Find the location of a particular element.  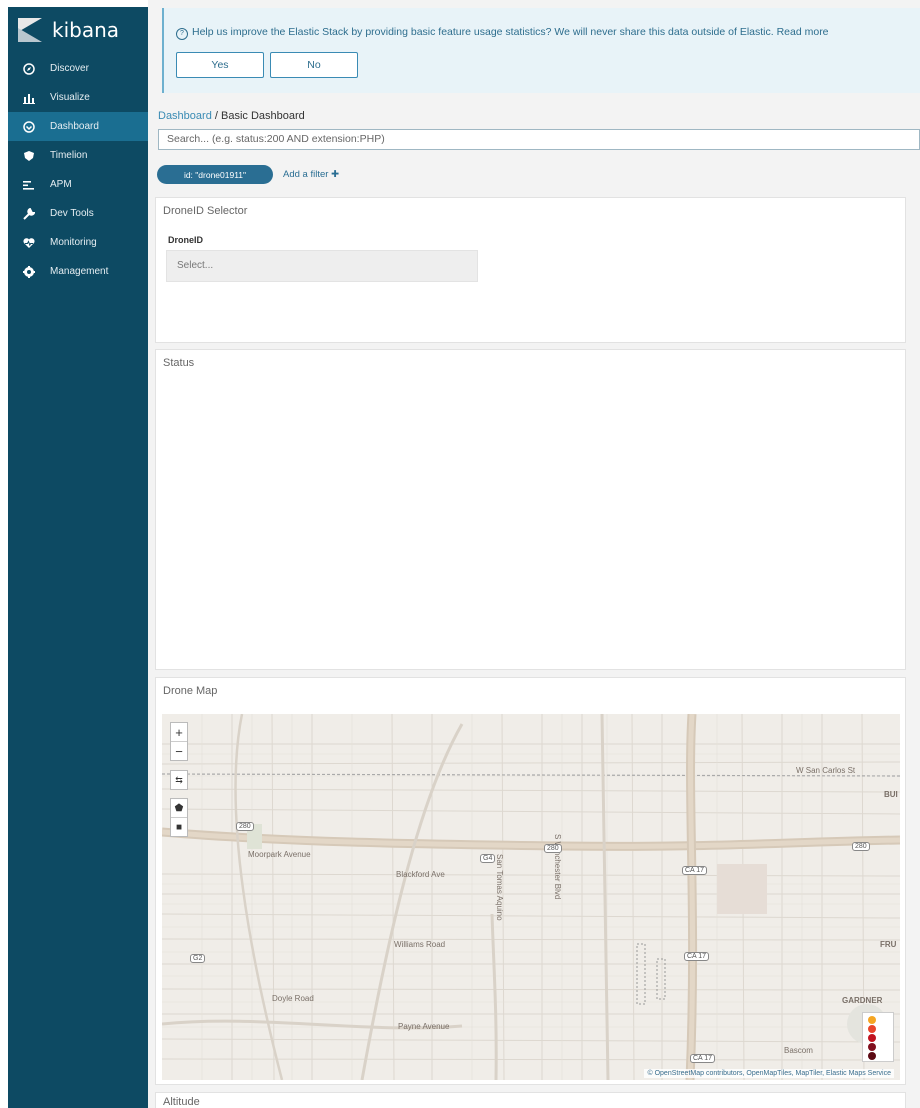

map-label: San Tomas Aquino is located at coordinates (499, 887).